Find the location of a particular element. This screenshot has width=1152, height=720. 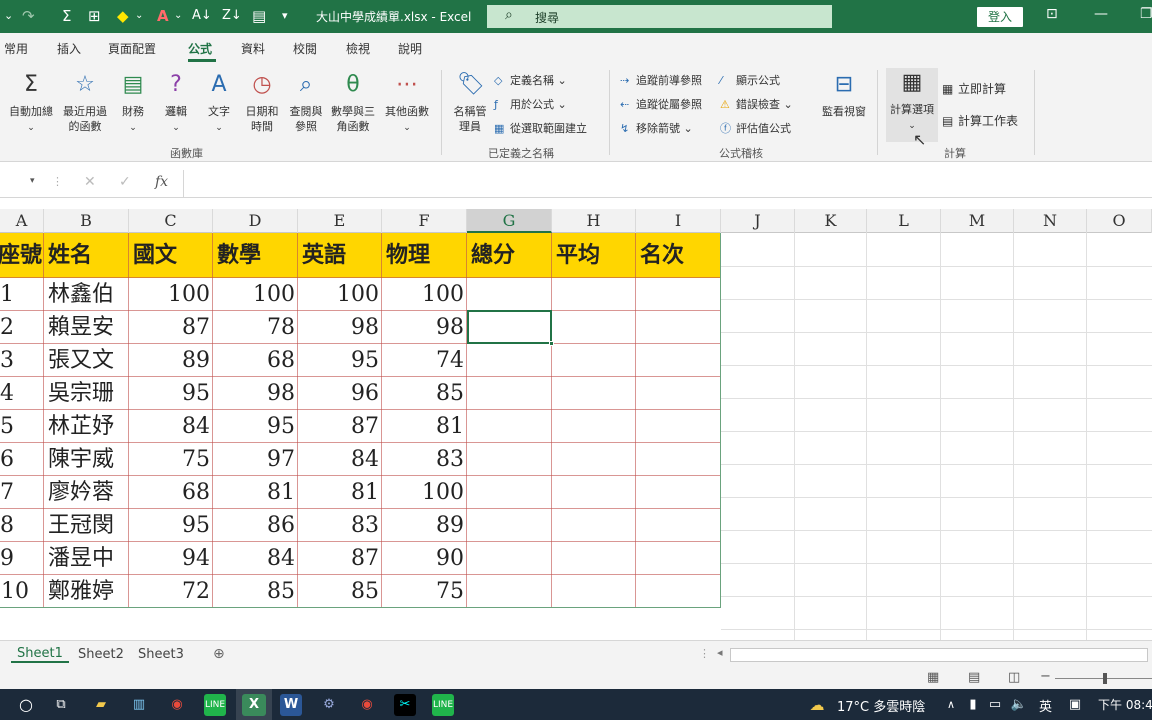

file-explorer-icon: ▰ is located at coordinates (101, 705).